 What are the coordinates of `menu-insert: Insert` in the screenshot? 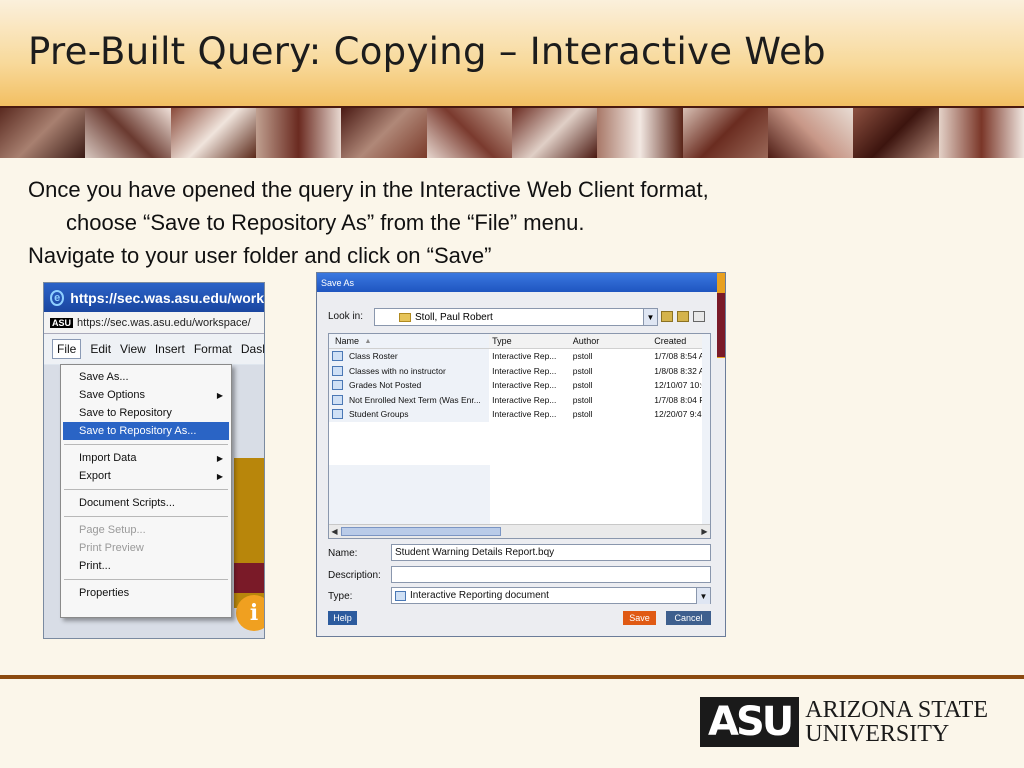 It's located at (170, 349).